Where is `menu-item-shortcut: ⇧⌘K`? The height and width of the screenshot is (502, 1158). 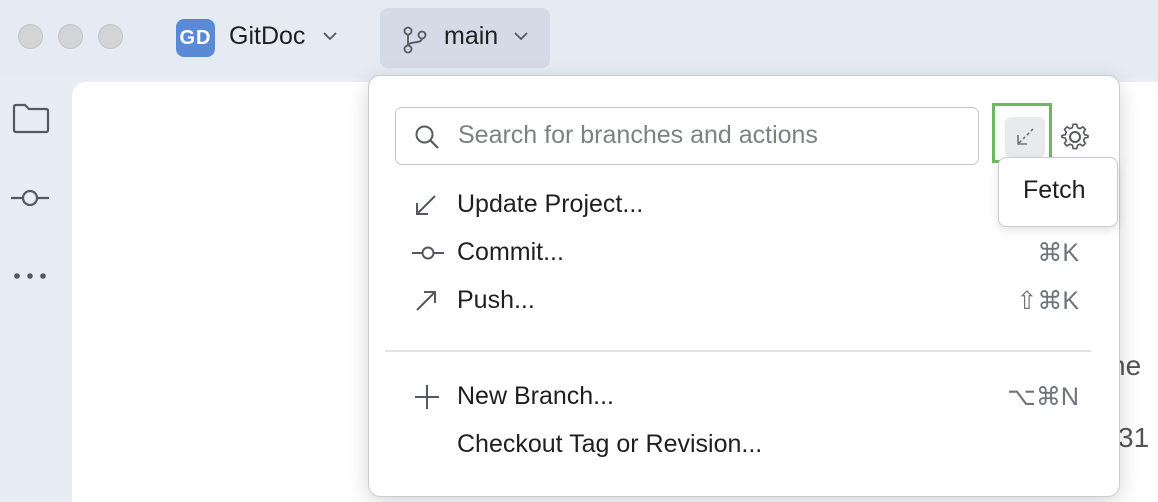
menu-item-shortcut: ⇧⌘K is located at coordinates (1047, 301).